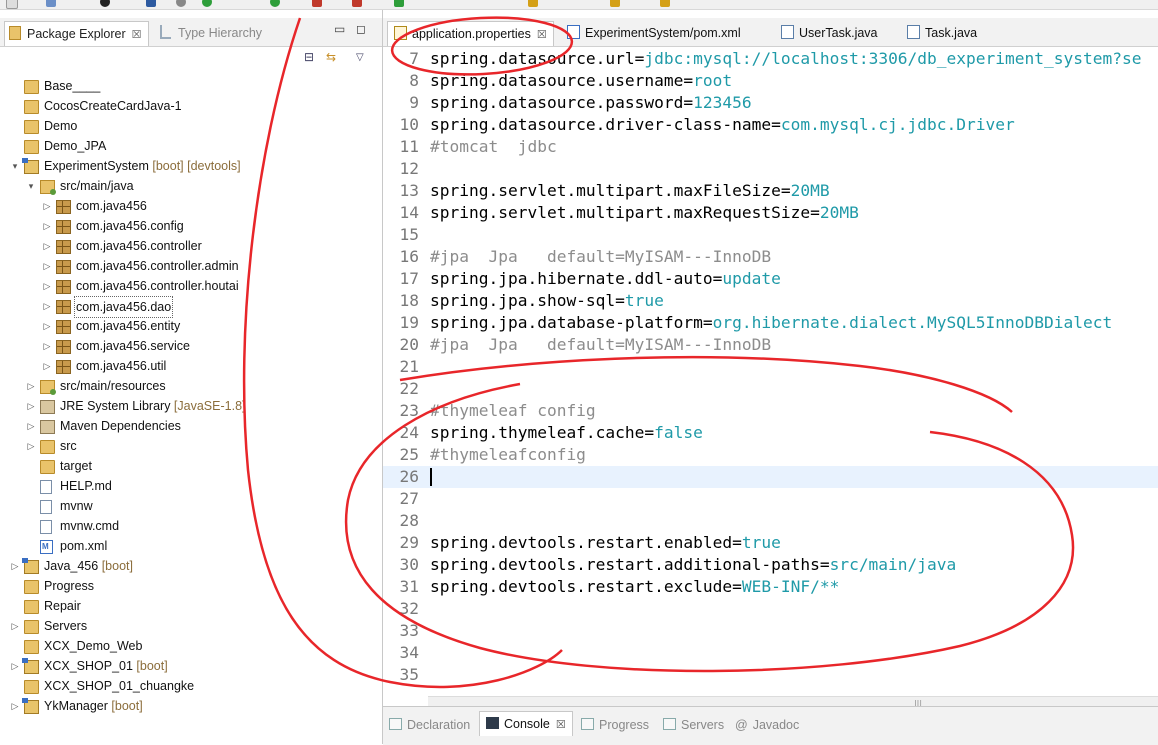 This screenshot has width=1158, height=745. What do you see at coordinates (770, 345) in the screenshot?
I see `code-line: 20 #jpa Jpa default=MyISAM---InnoDB` at bounding box center [770, 345].